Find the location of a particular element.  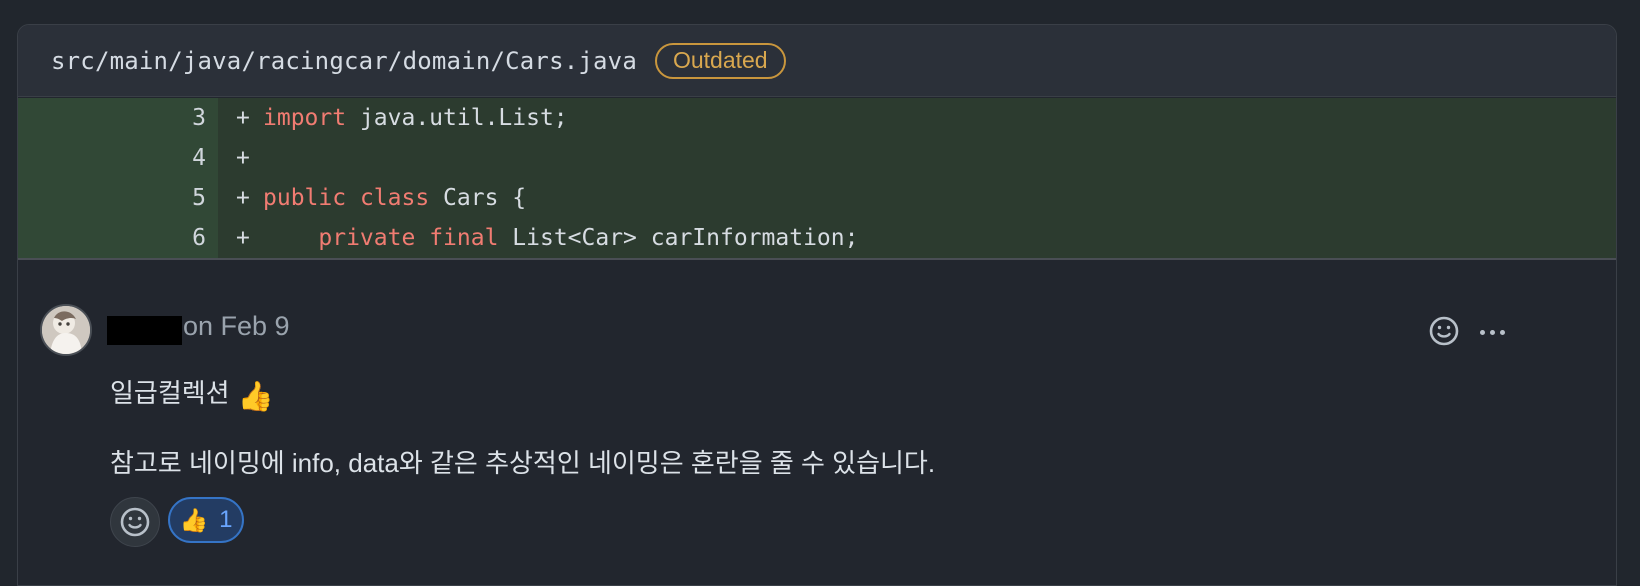

line-number: 6 is located at coordinates (112, 238).